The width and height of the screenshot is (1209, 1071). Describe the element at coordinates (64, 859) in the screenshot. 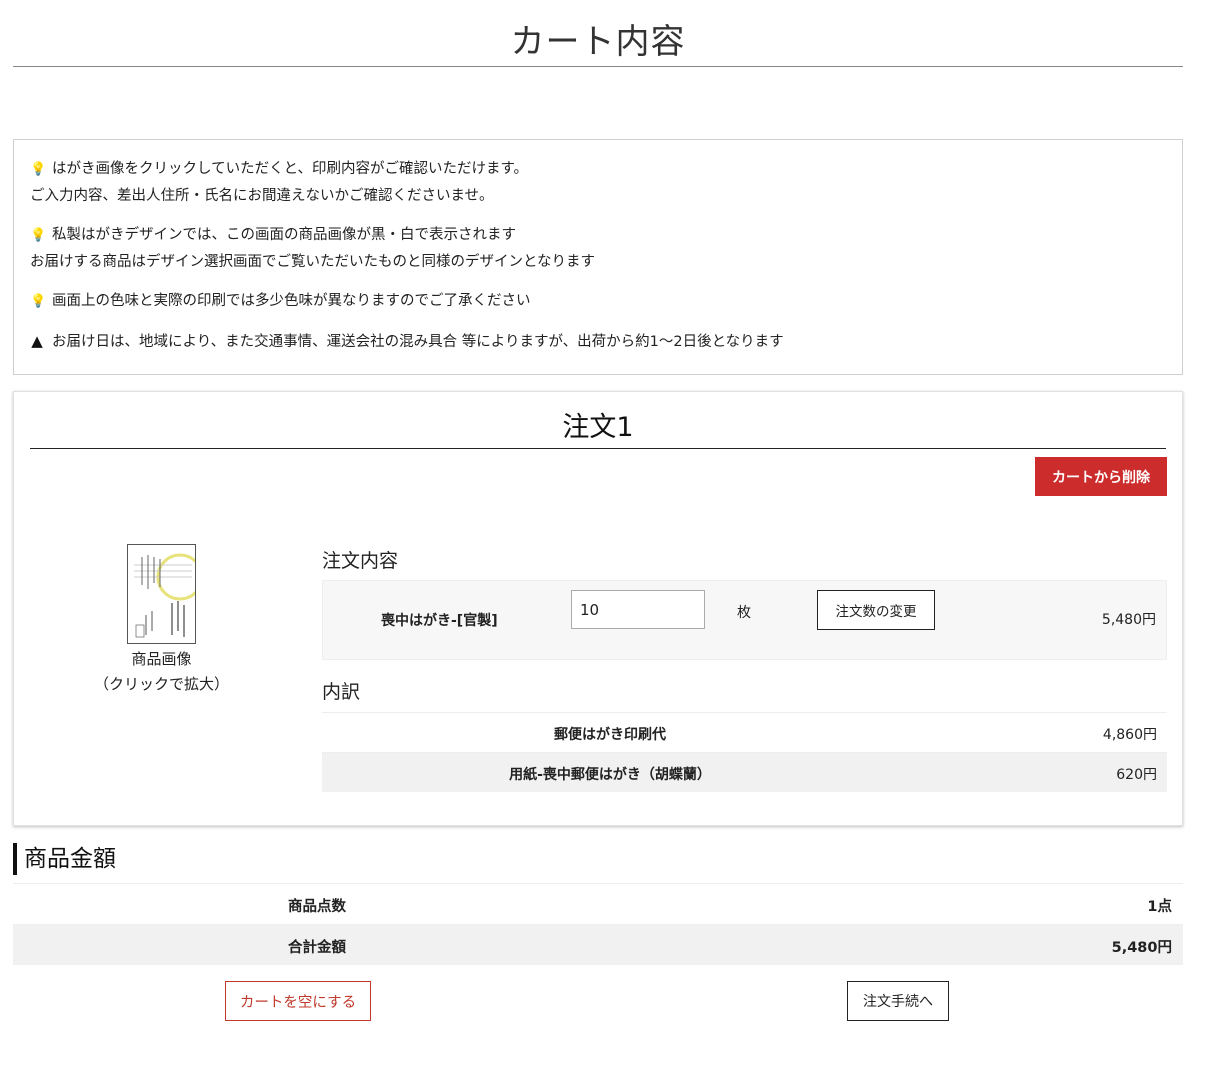

I see `summary-heading: 商品金額` at that location.